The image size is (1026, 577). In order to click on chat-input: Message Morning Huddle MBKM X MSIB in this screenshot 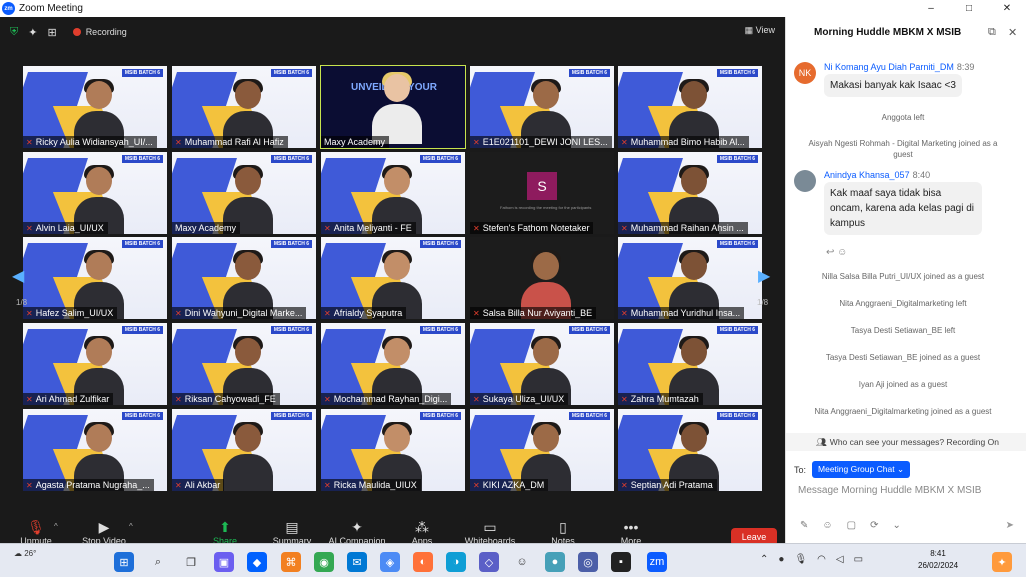, I will do `click(889, 490)`.